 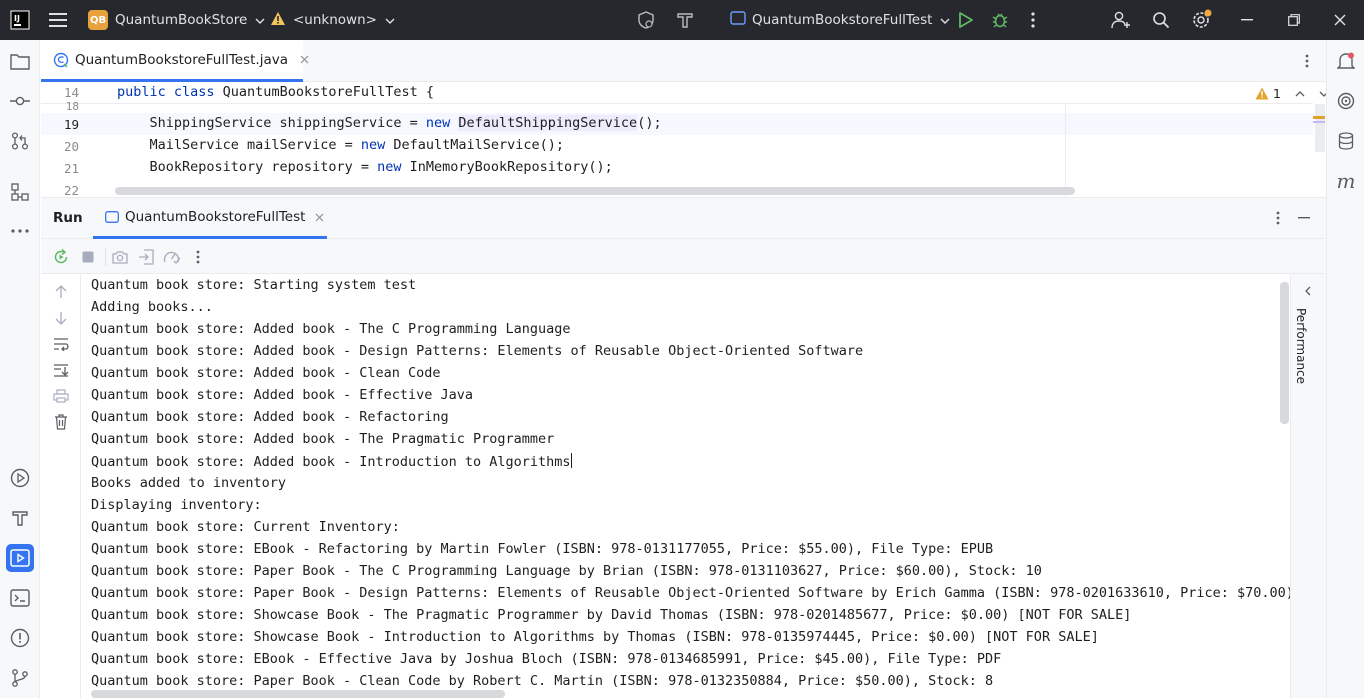 I want to click on right-tool-strip: m, so click(x=1345, y=369).